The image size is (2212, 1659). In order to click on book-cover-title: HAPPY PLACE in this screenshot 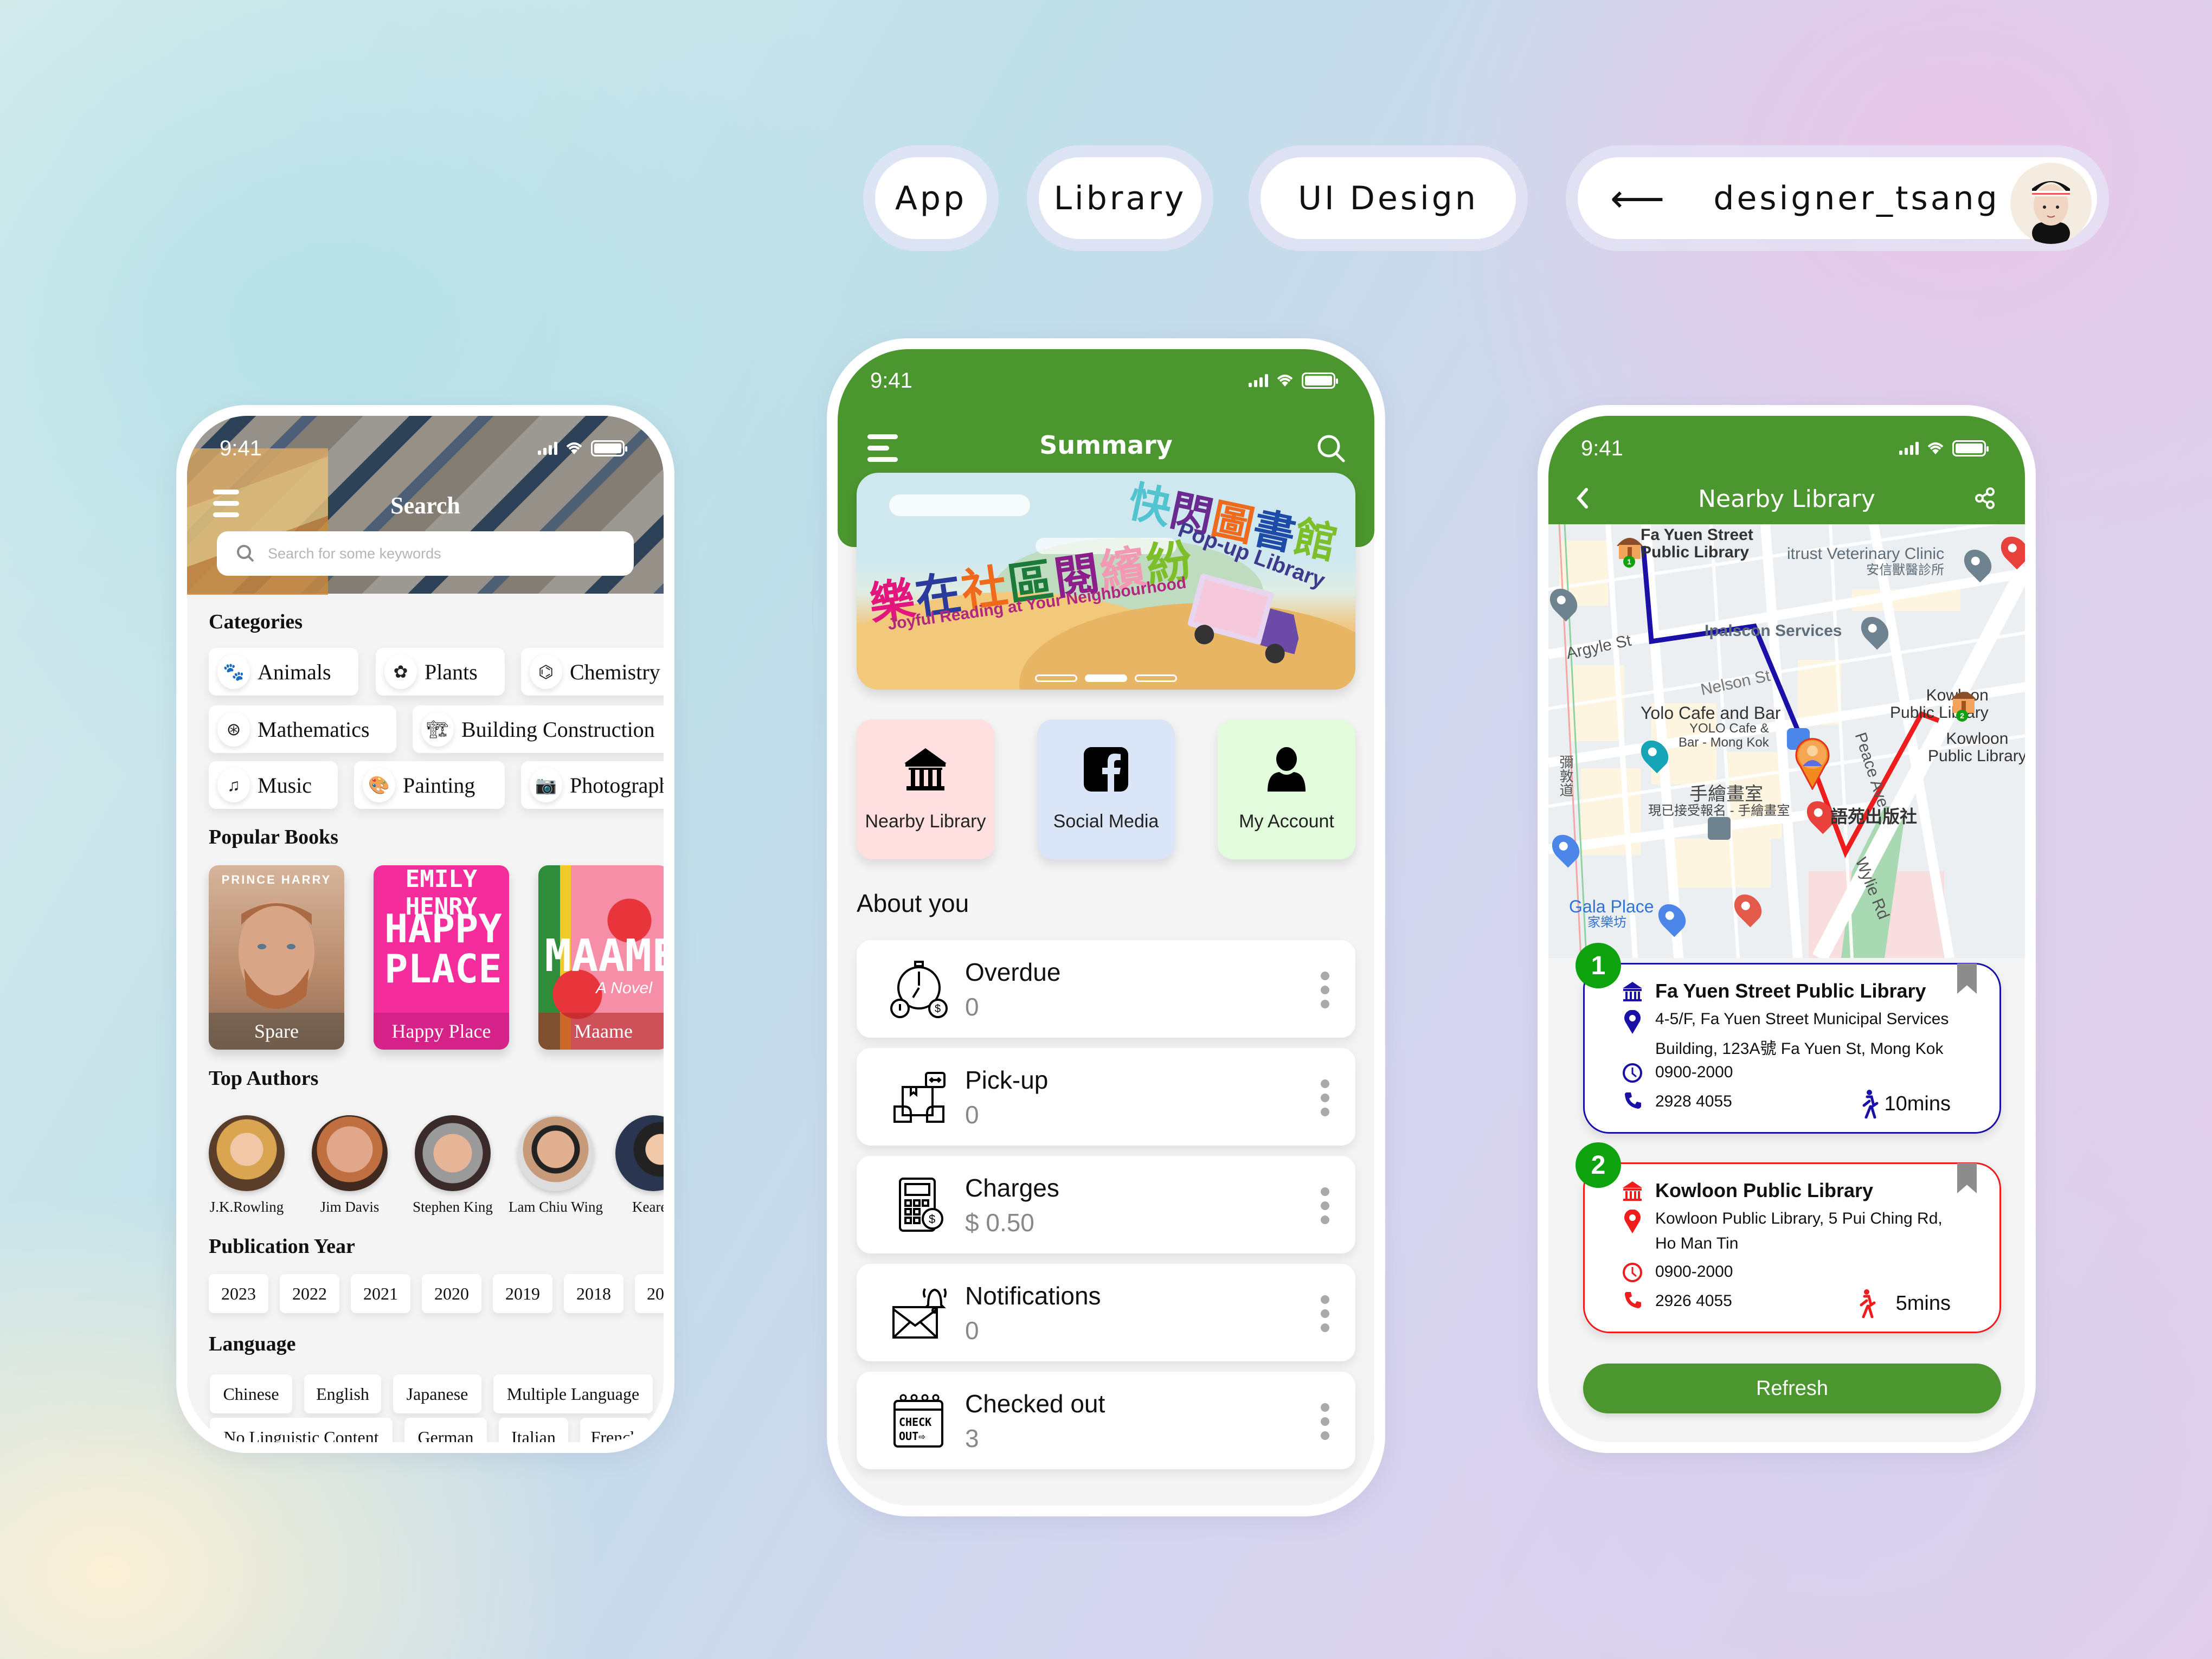, I will do `click(443, 949)`.